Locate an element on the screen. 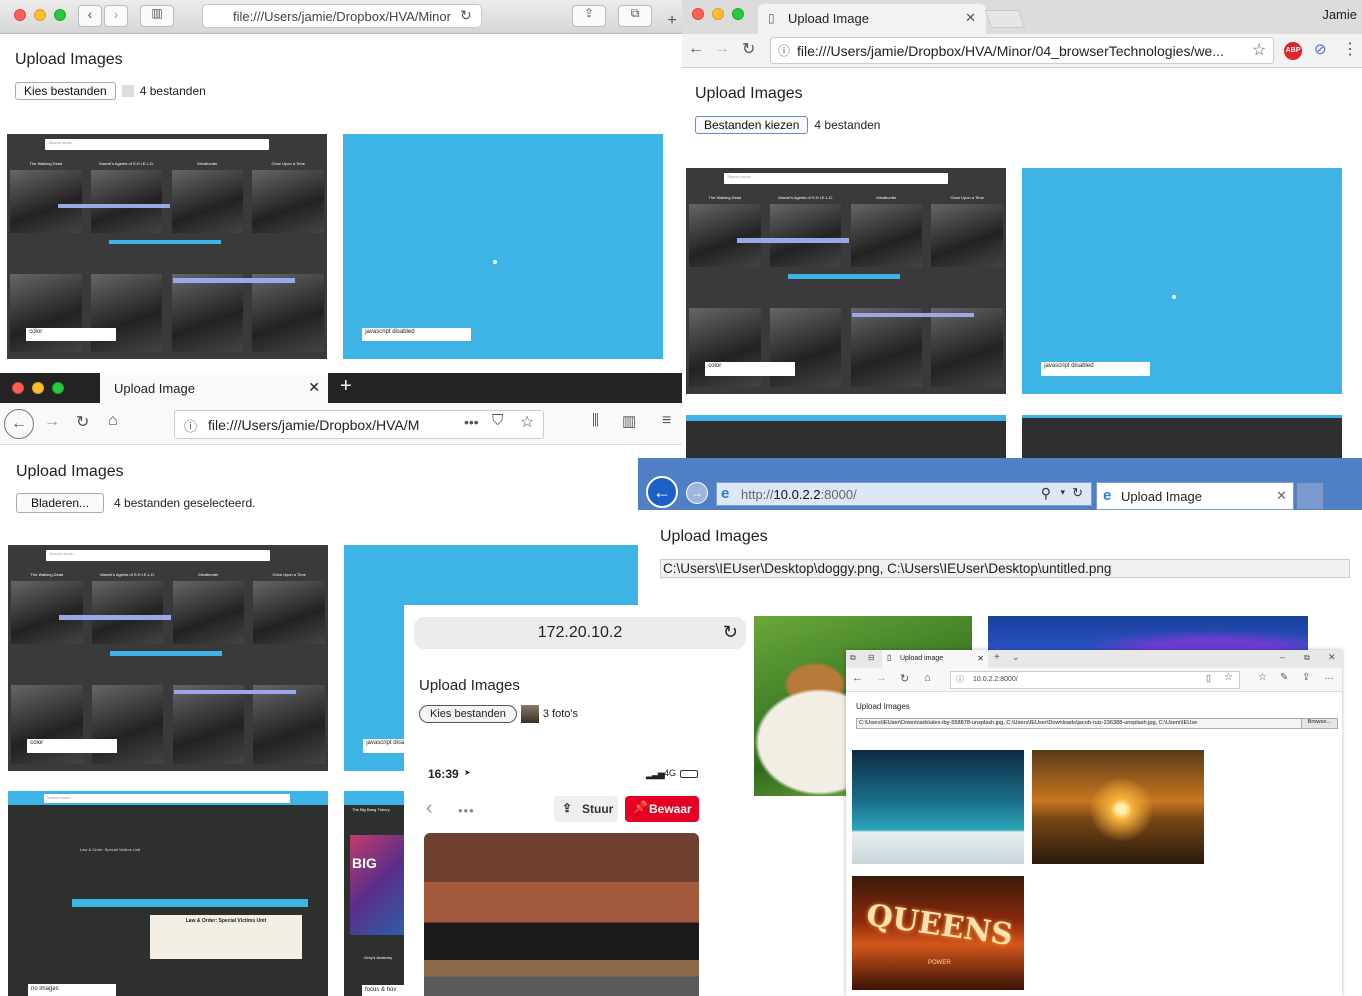 The height and width of the screenshot is (996, 1362). file-button: Bestanden kiezen is located at coordinates (752, 125).